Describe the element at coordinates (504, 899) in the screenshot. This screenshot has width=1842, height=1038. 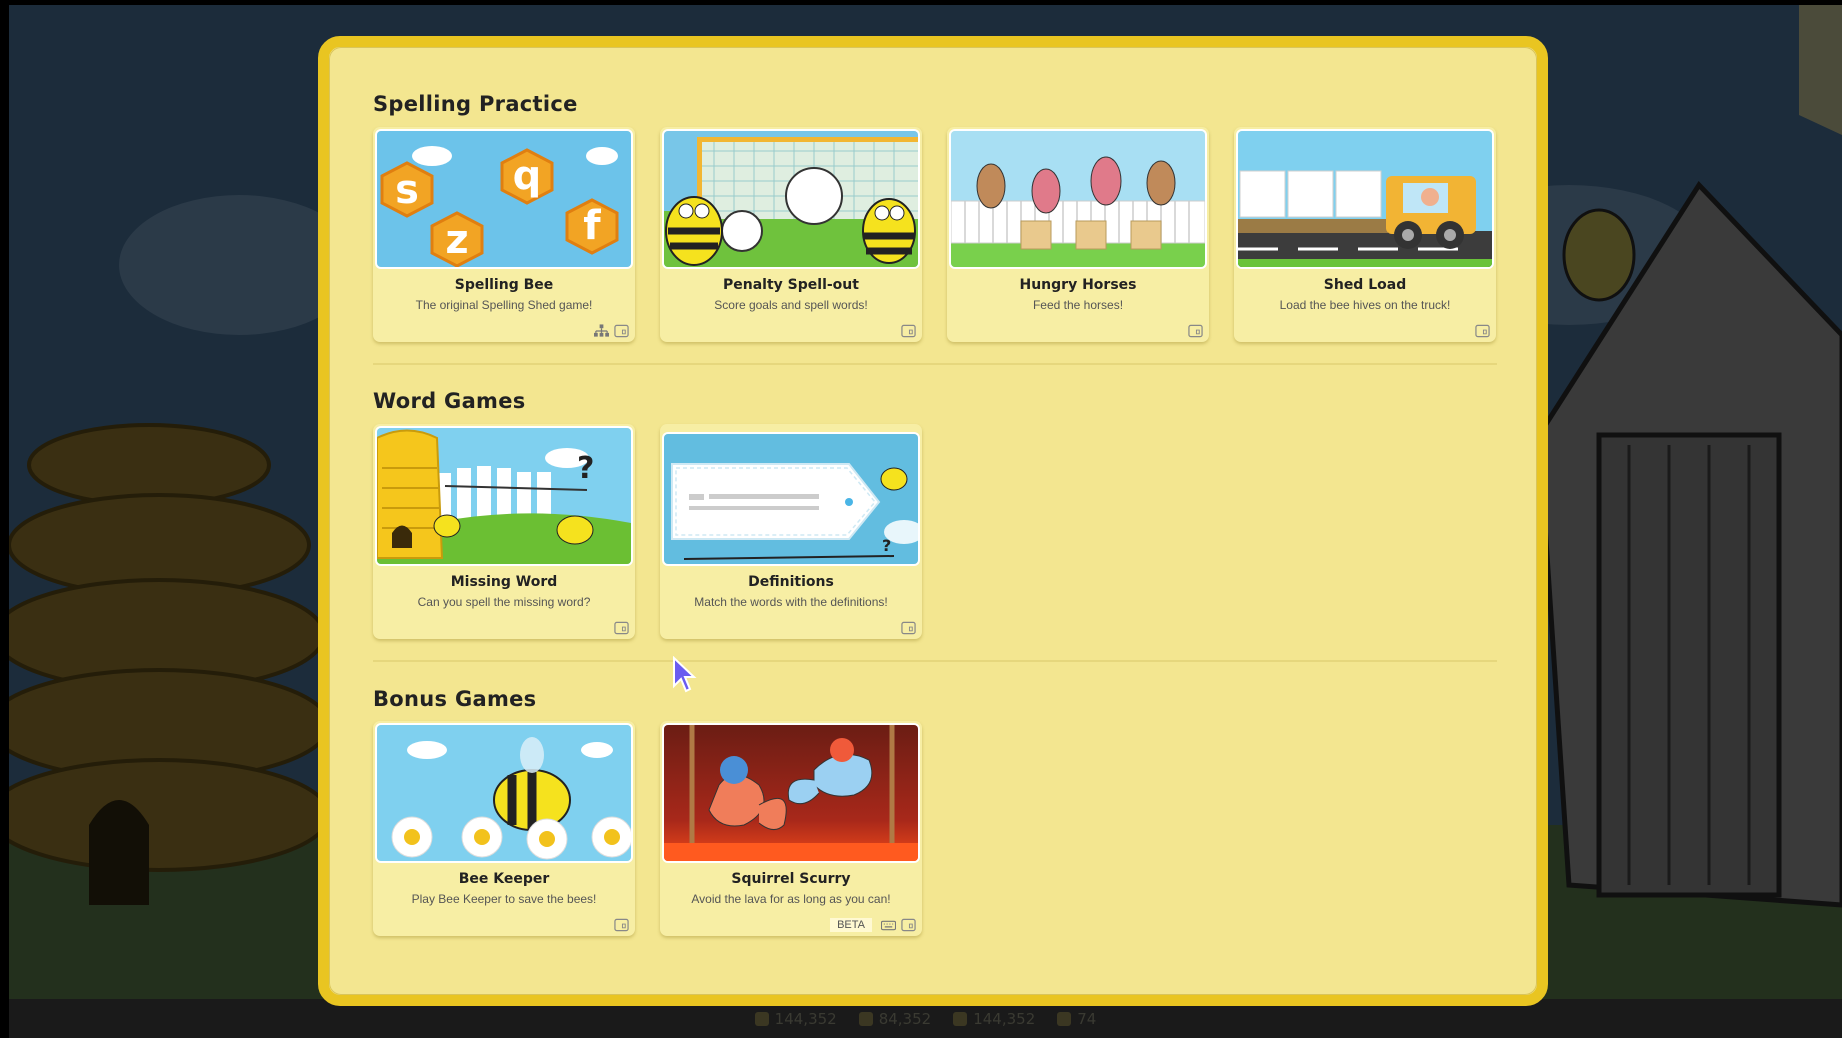
I see `game-description: Play Bee Keeper to save the bees!` at that location.